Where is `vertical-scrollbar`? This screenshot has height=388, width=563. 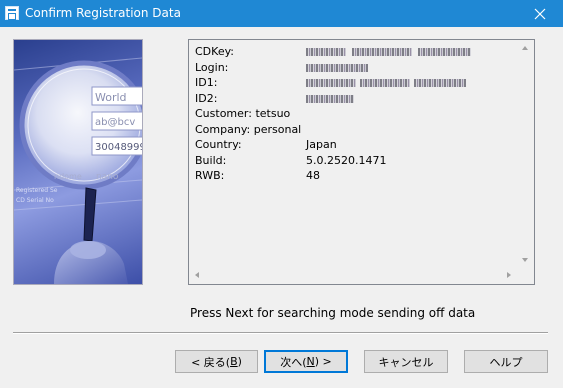 vertical-scrollbar is located at coordinates (525, 154).